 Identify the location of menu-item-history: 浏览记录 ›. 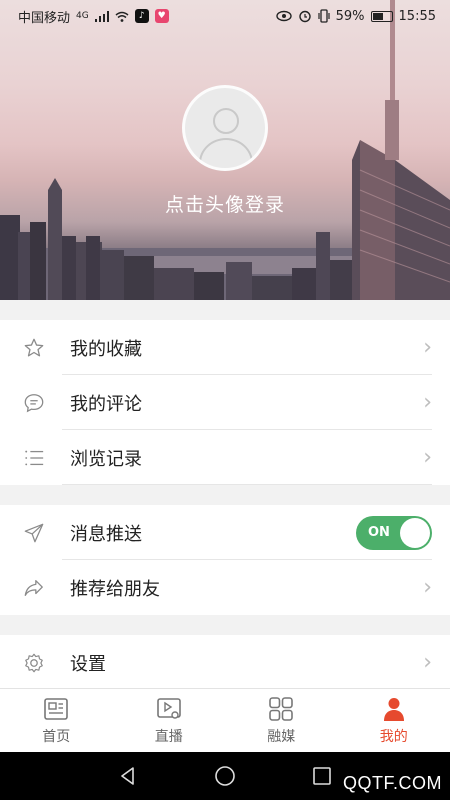
(225, 457).